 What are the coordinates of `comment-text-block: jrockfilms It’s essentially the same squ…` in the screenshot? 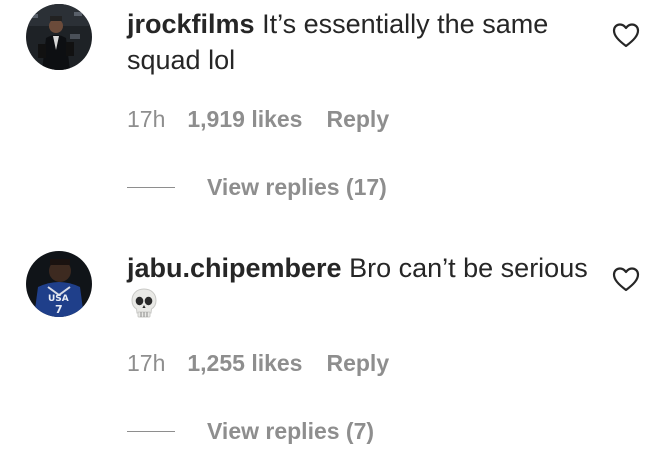 It's located at (362, 42).